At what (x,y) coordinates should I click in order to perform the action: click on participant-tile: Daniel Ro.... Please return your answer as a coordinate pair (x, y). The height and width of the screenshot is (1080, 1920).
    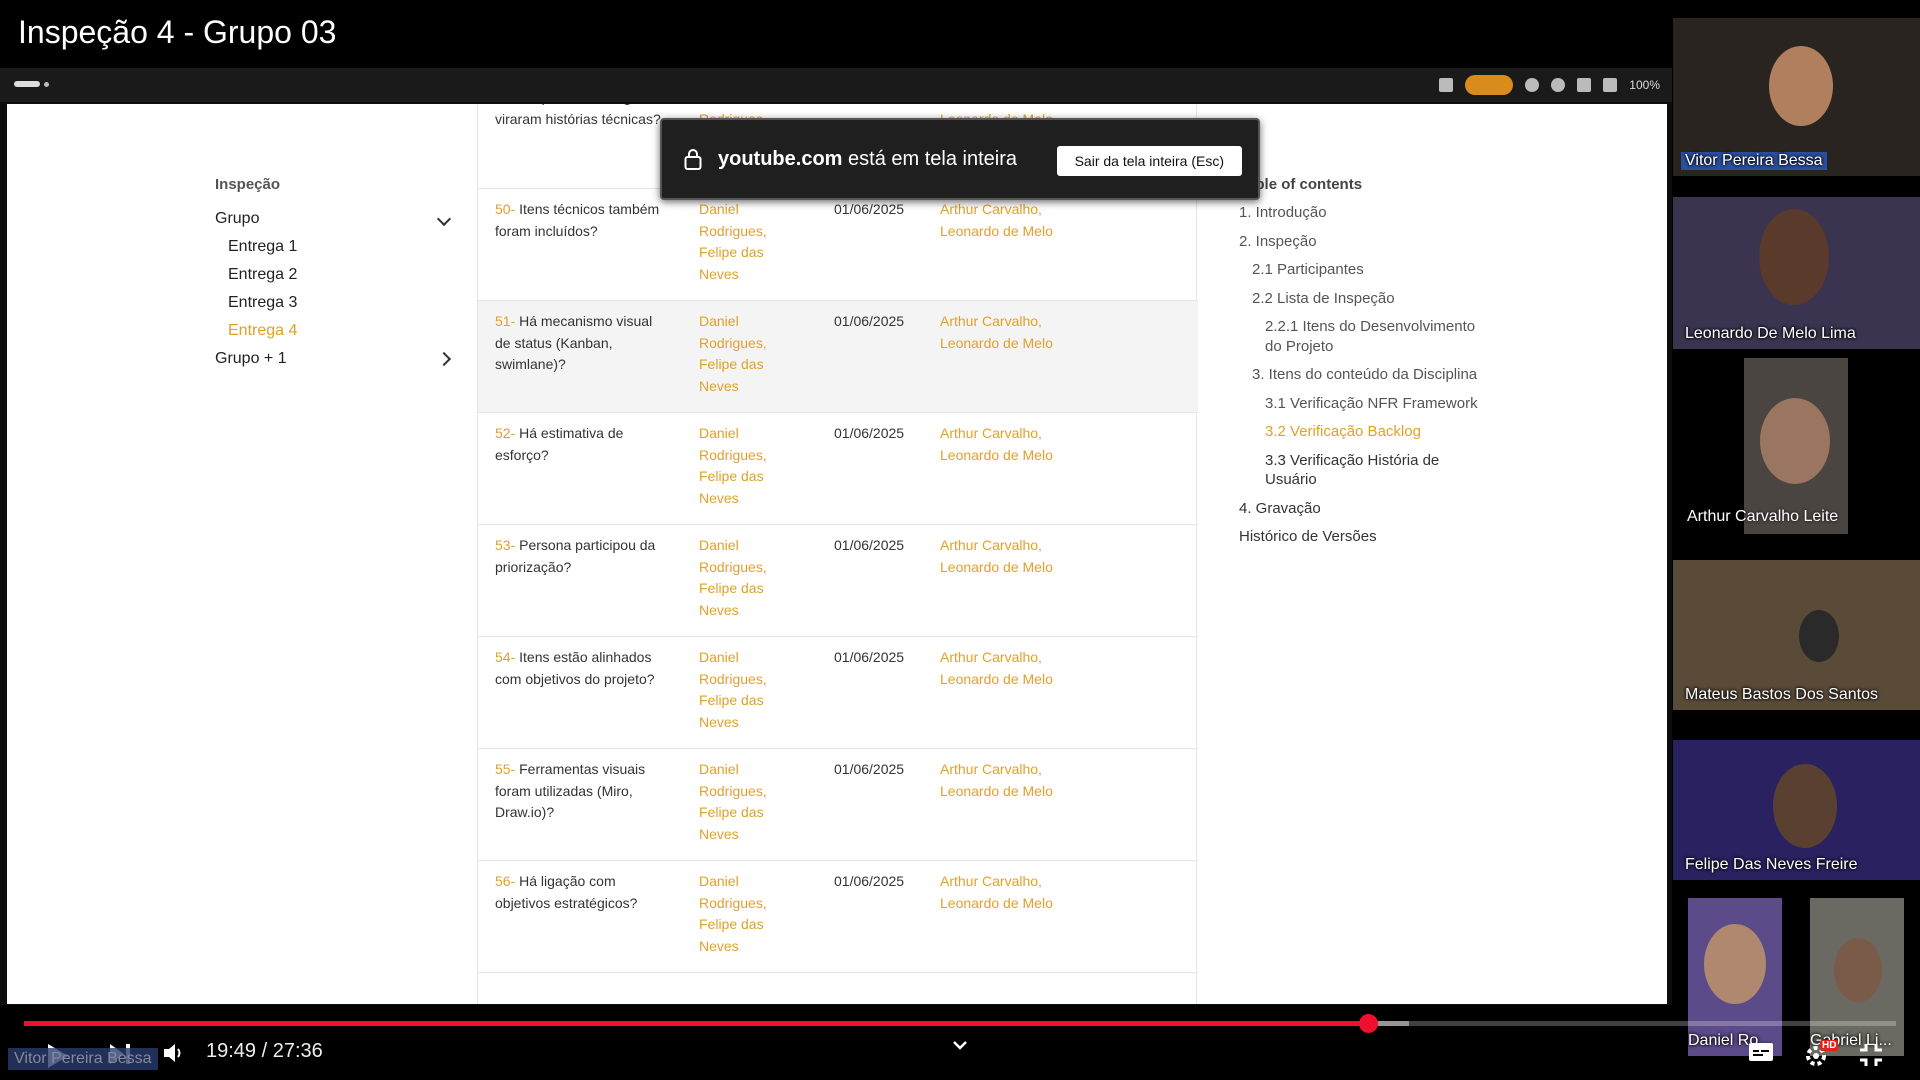
    Looking at the image, I should click on (1735, 977).